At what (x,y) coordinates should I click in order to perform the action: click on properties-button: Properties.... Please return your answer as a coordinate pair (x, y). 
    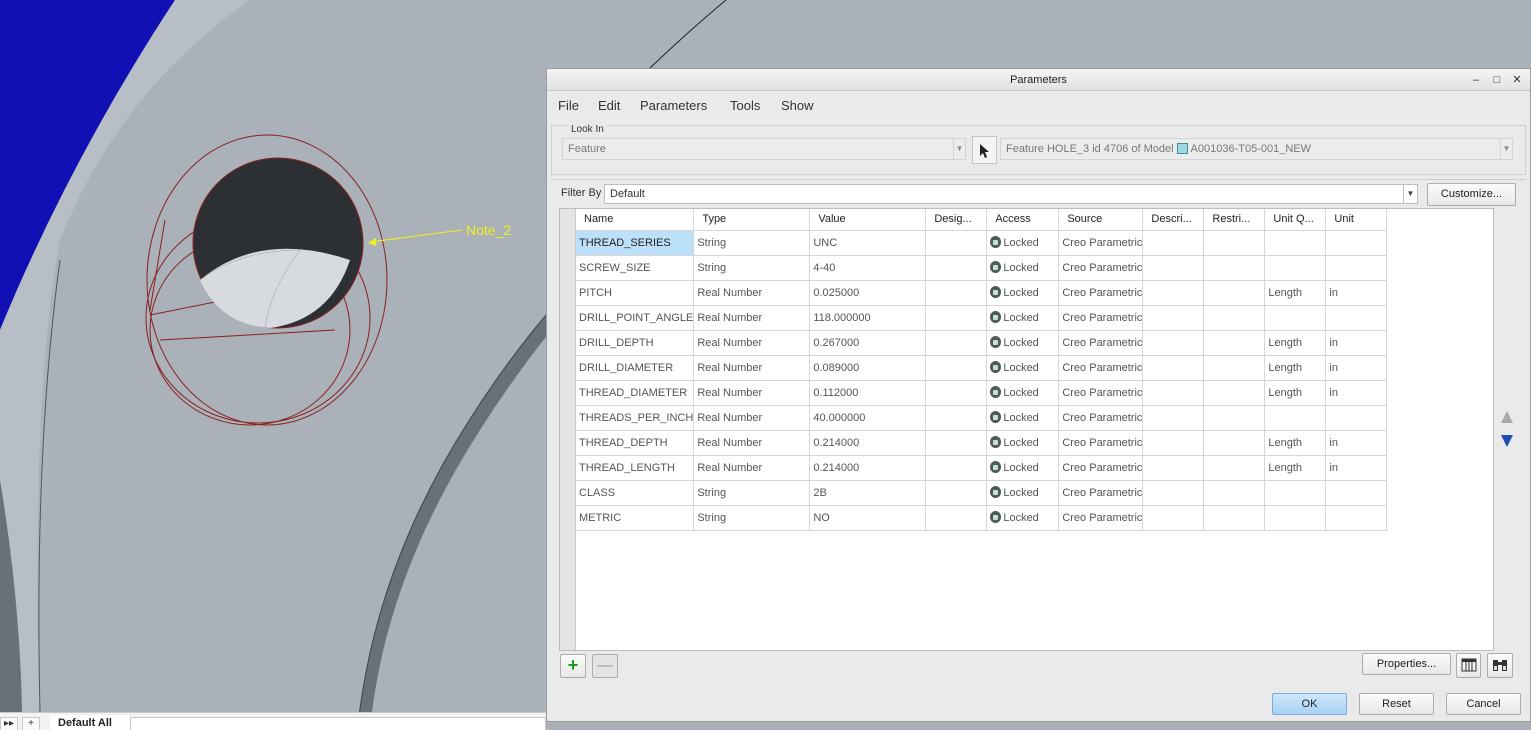
    Looking at the image, I should click on (1406, 664).